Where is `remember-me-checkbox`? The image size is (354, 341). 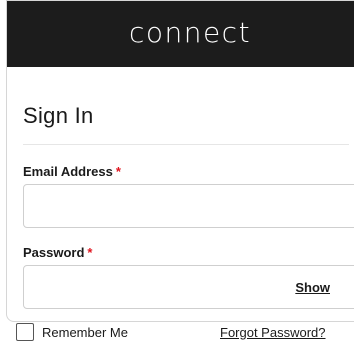 remember-me-checkbox is located at coordinates (25, 332).